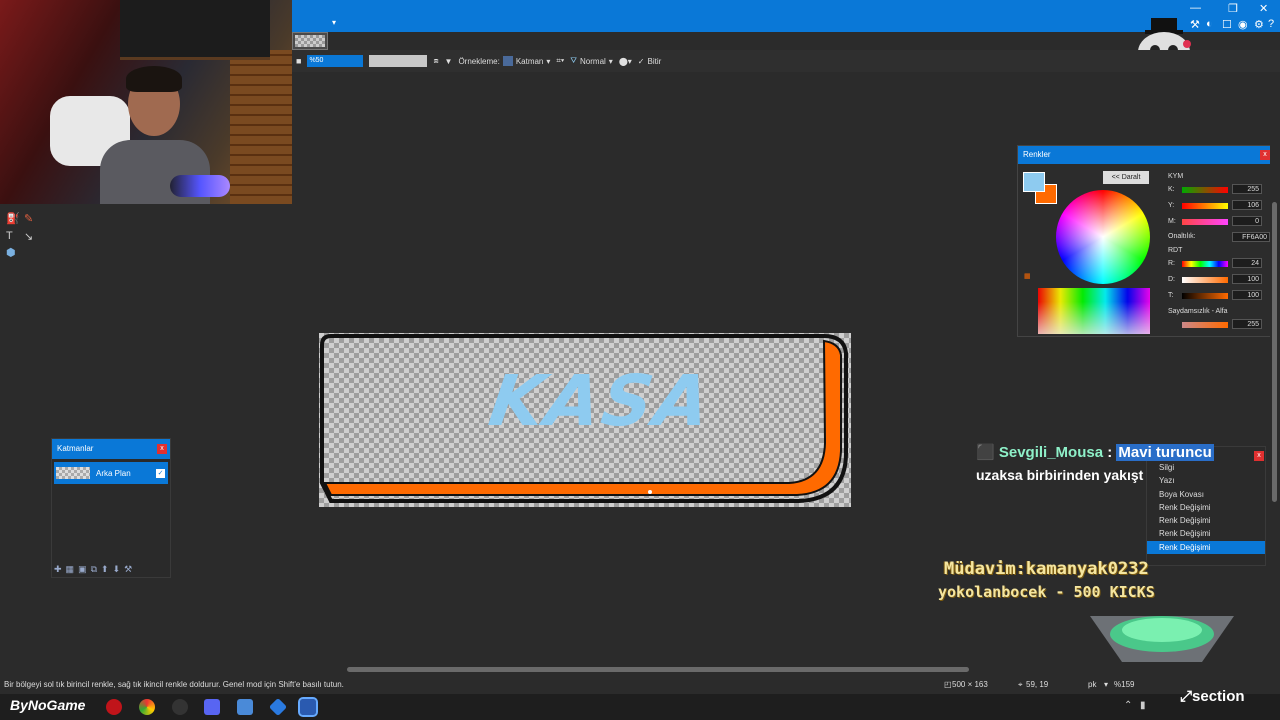  I want to click on adjustments-icon: ◐, so click(1209, 24).